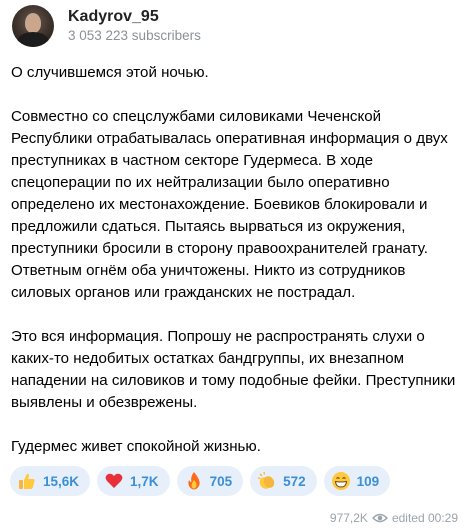 The width and height of the screenshot is (466, 532). I want to click on reaction-grin: 109, so click(357, 481).